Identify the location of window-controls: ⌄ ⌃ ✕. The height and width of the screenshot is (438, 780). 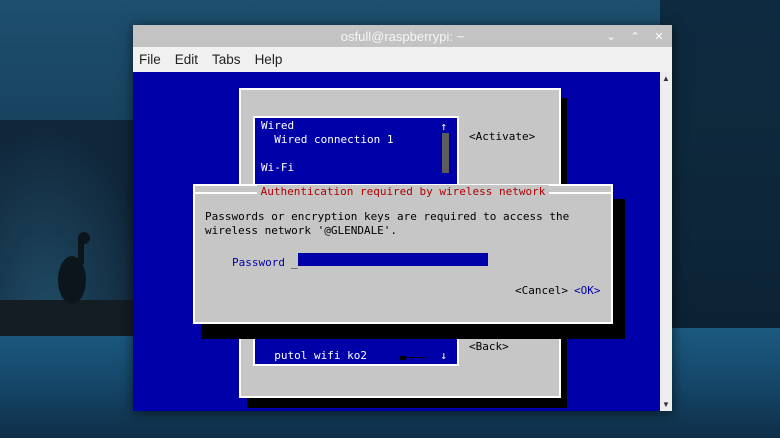
(635, 36).